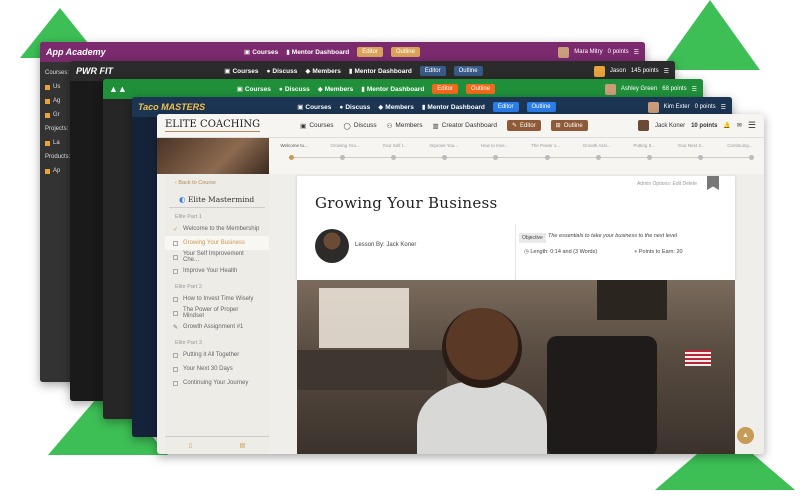 This screenshot has width=800, height=500. What do you see at coordinates (713, 183) in the screenshot?
I see `bookmark-icon` at bounding box center [713, 183].